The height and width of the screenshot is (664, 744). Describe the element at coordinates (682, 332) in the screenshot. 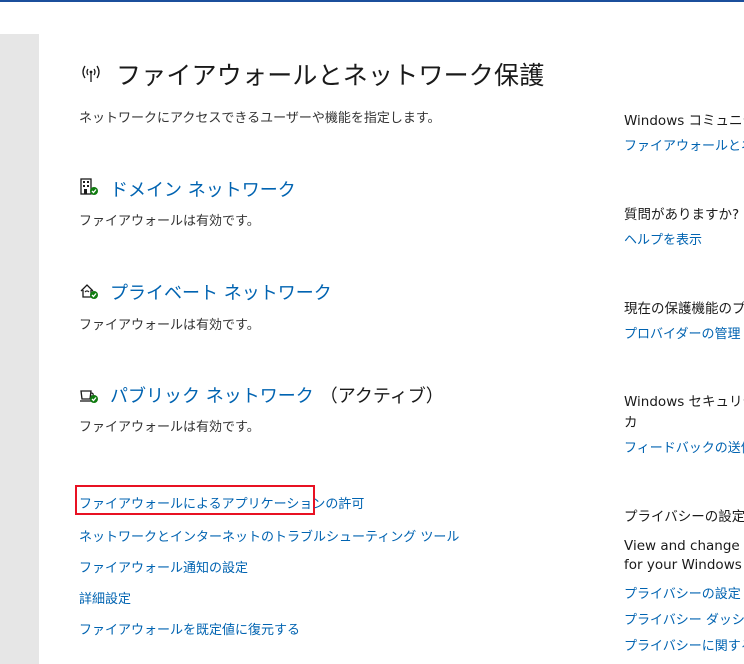

I see `manage-providers-link: プロバイダーの管理` at that location.